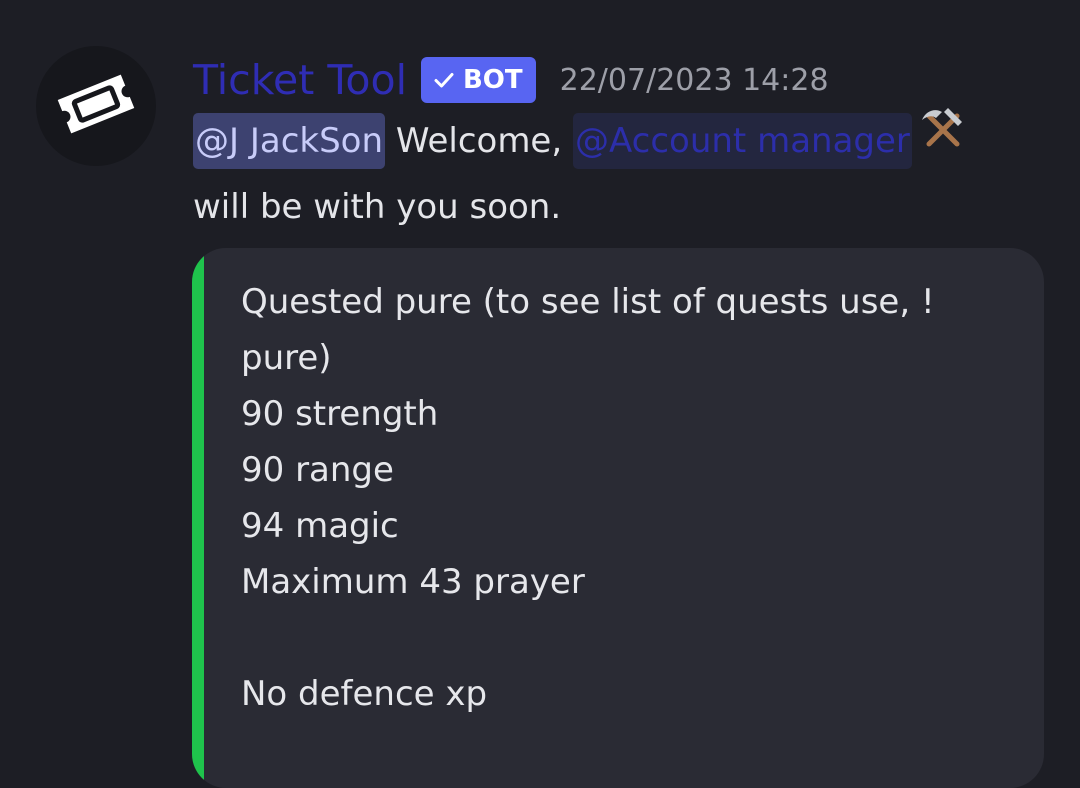 This screenshot has height=788, width=1080. I want to click on message-header: Ticket Tool BOT 22/07/2023 14:28, so click(511, 80).